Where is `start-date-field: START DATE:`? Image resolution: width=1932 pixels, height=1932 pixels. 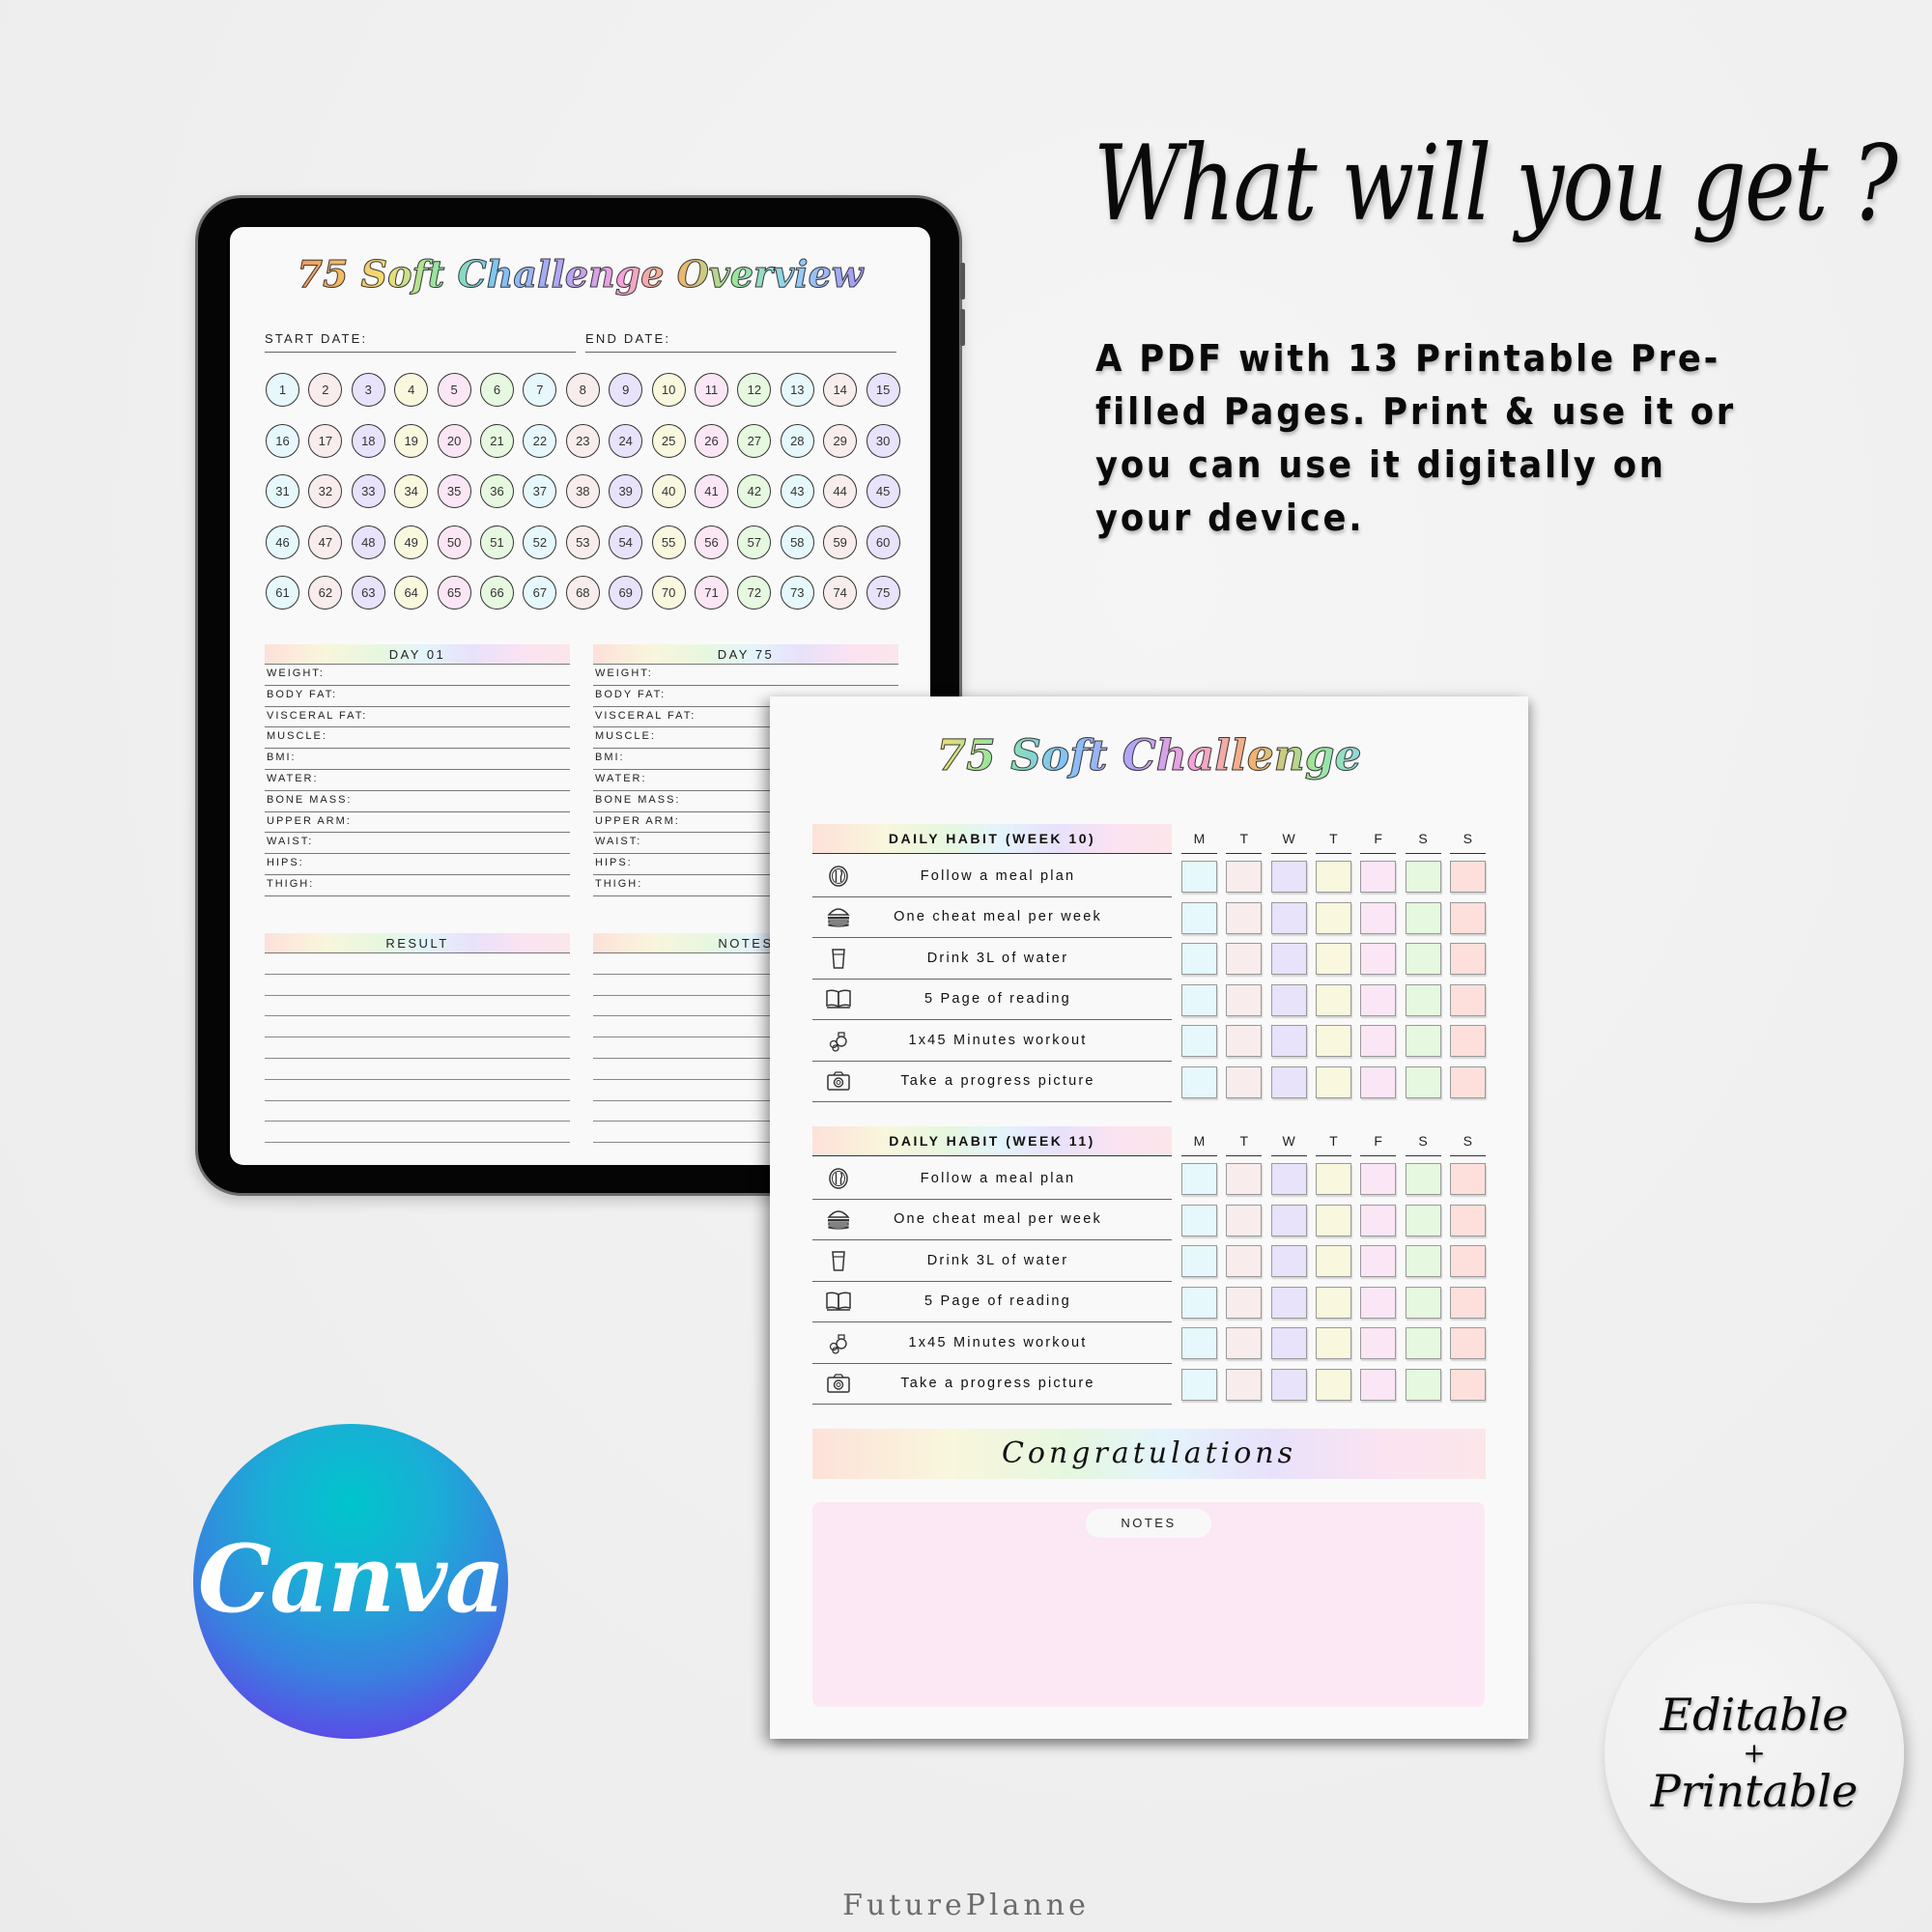
start-date-field: START DATE: is located at coordinates (420, 342).